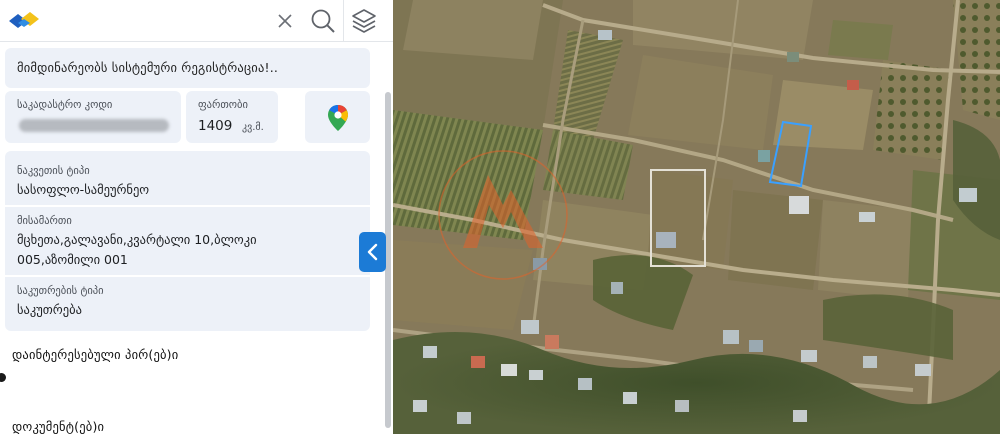 The width and height of the screenshot is (1000, 434). What do you see at coordinates (3, 377) in the screenshot?
I see `side-handle-dot` at bounding box center [3, 377].